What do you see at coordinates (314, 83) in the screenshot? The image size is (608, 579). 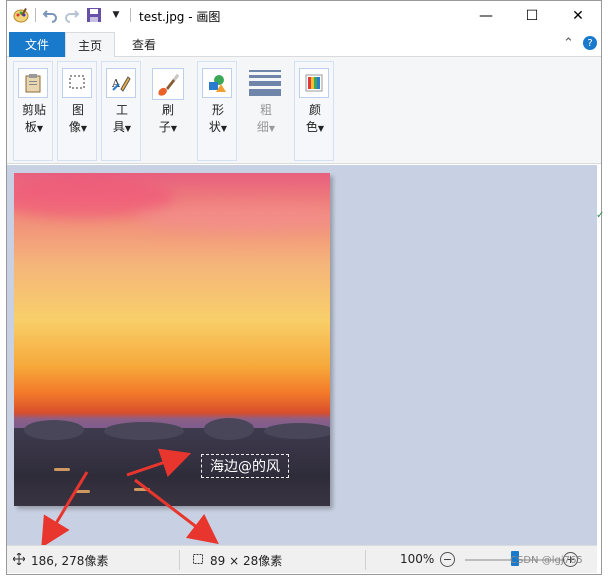 I see `colors-icon` at bounding box center [314, 83].